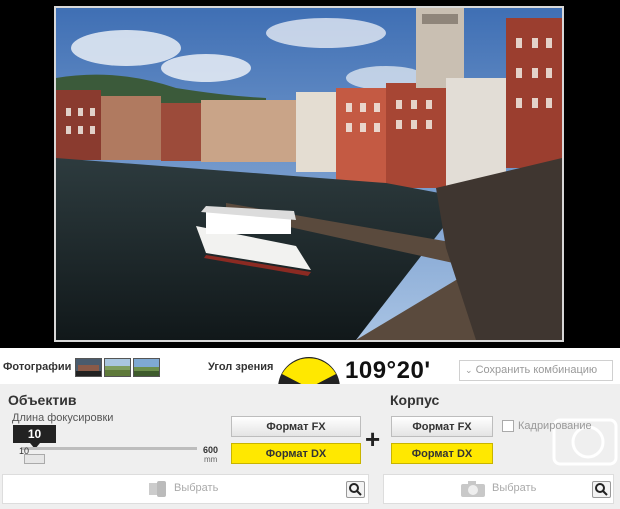  What do you see at coordinates (211, 450) in the screenshot?
I see `slider-max-label: 600` at bounding box center [211, 450].